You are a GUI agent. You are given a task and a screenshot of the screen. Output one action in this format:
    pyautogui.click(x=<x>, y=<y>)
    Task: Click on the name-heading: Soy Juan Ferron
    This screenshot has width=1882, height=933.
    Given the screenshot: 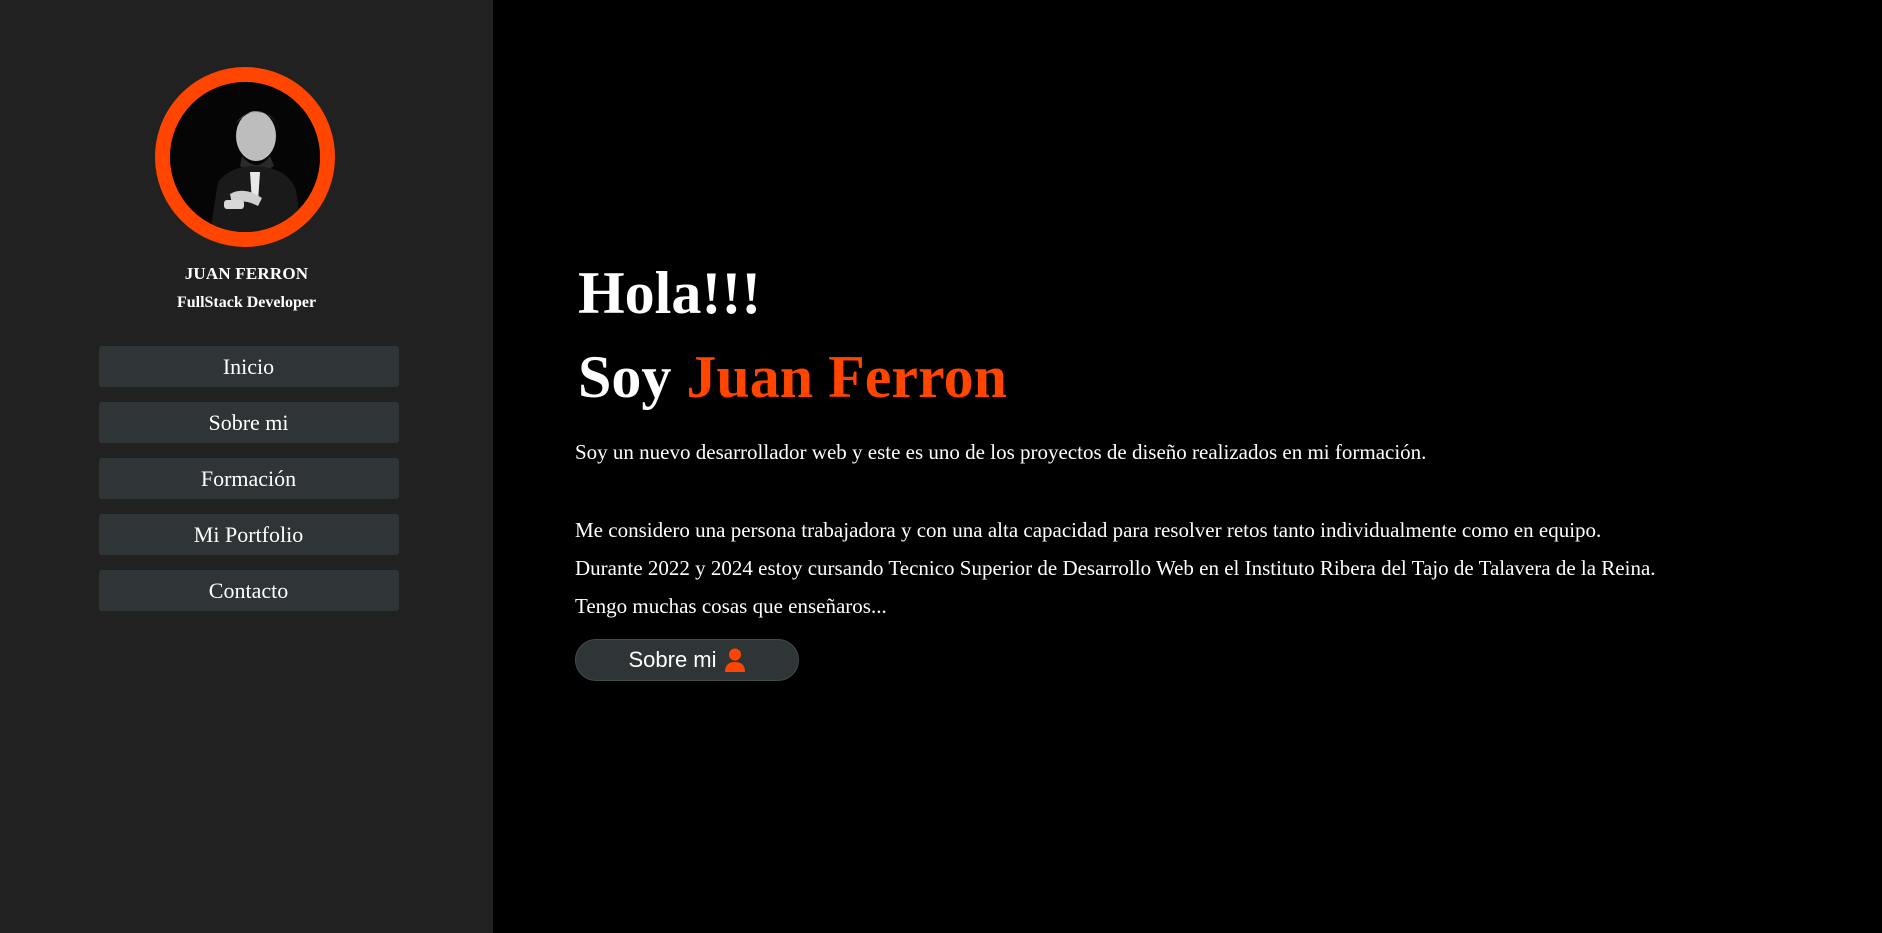 What is the action you would take?
    pyautogui.click(x=1117, y=377)
    